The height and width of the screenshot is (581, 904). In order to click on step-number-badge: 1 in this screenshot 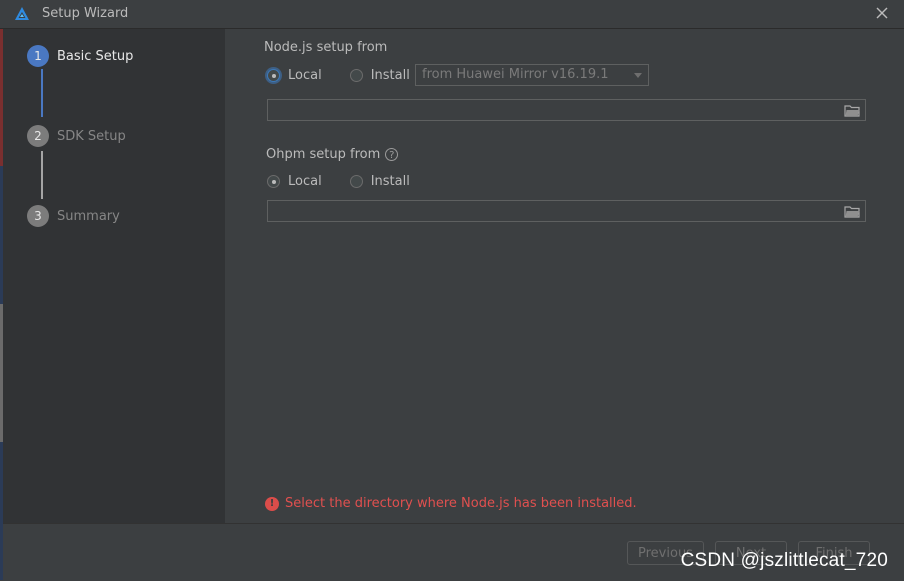, I will do `click(38, 56)`.